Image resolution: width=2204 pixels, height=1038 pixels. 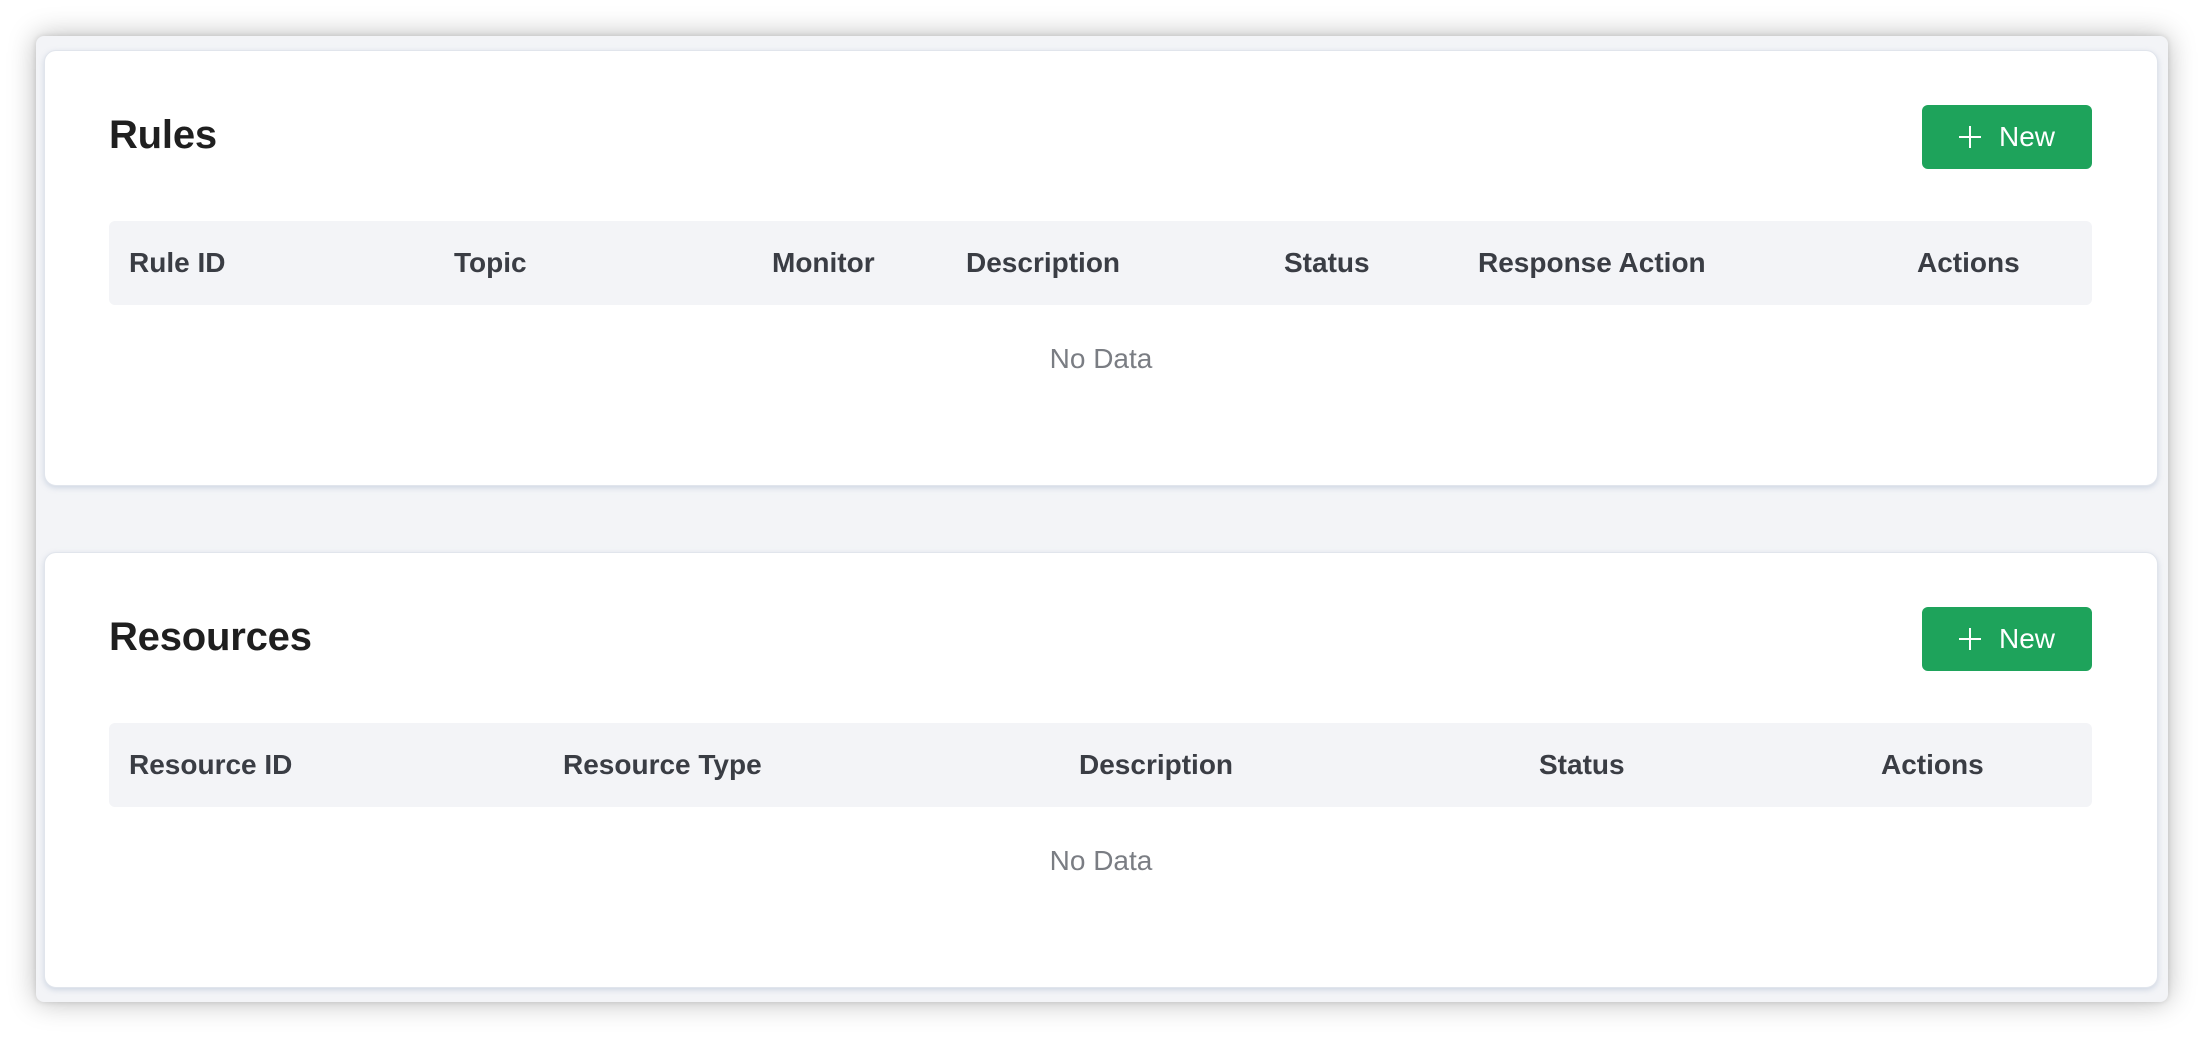 What do you see at coordinates (2026, 638) in the screenshot?
I see `new-resource-button-label: New` at bounding box center [2026, 638].